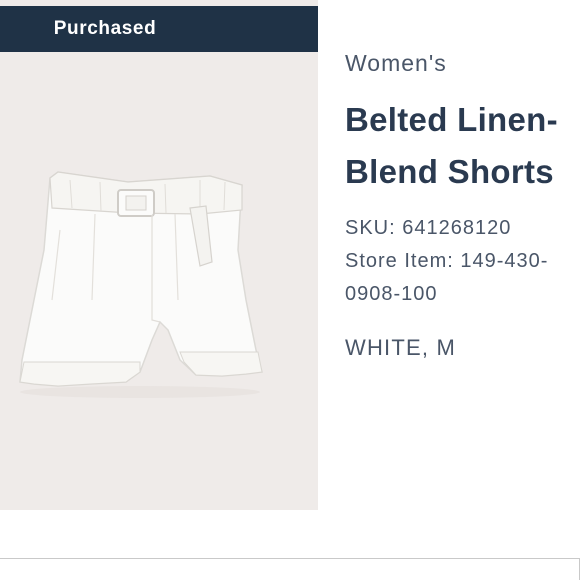 This screenshot has width=580, height=580. Describe the element at coordinates (462, 146) in the screenshot. I see `product-title: Belted Linen- Blend Shorts` at that location.